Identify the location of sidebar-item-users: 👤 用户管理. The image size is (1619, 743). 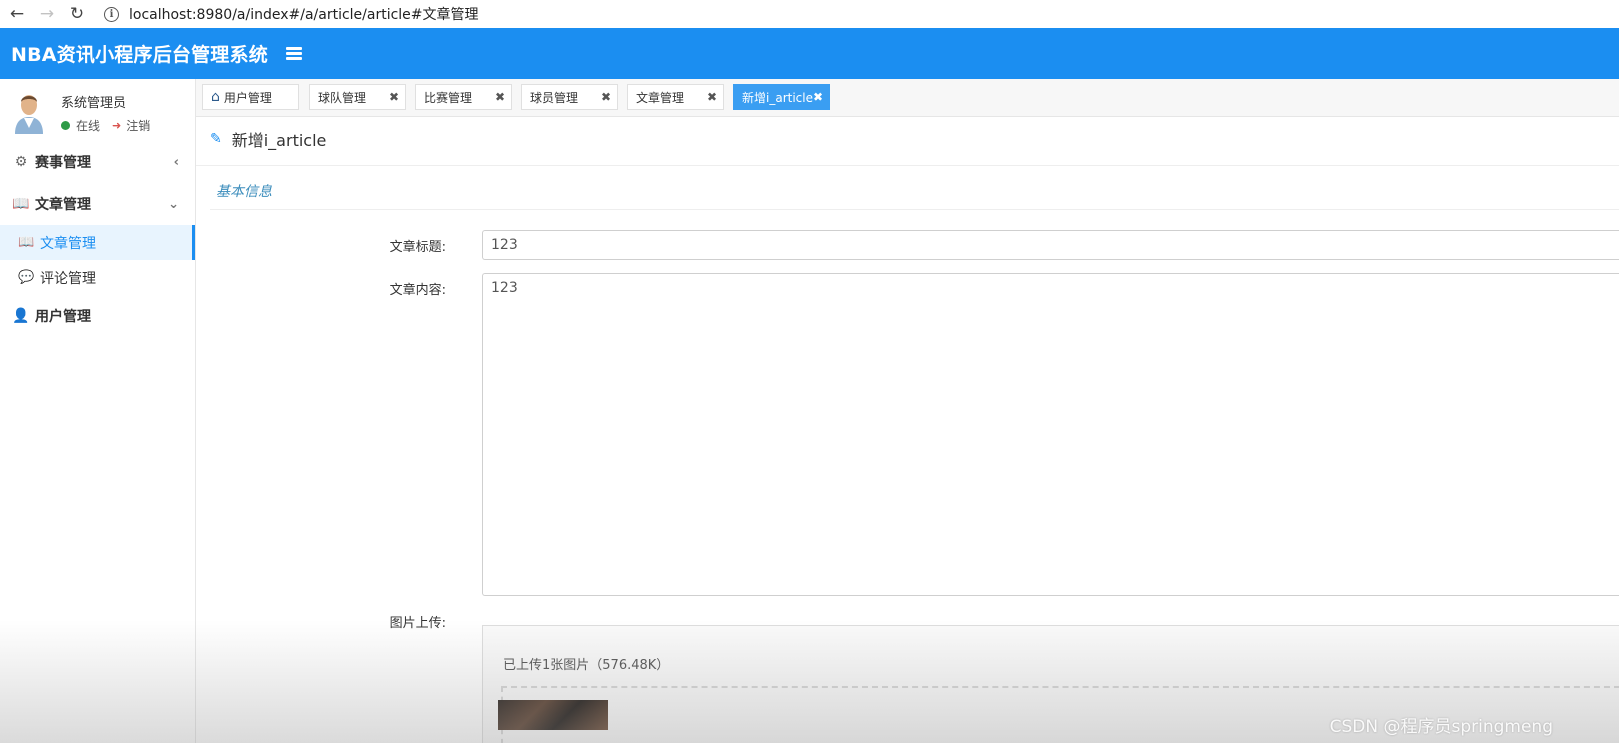
(97, 316).